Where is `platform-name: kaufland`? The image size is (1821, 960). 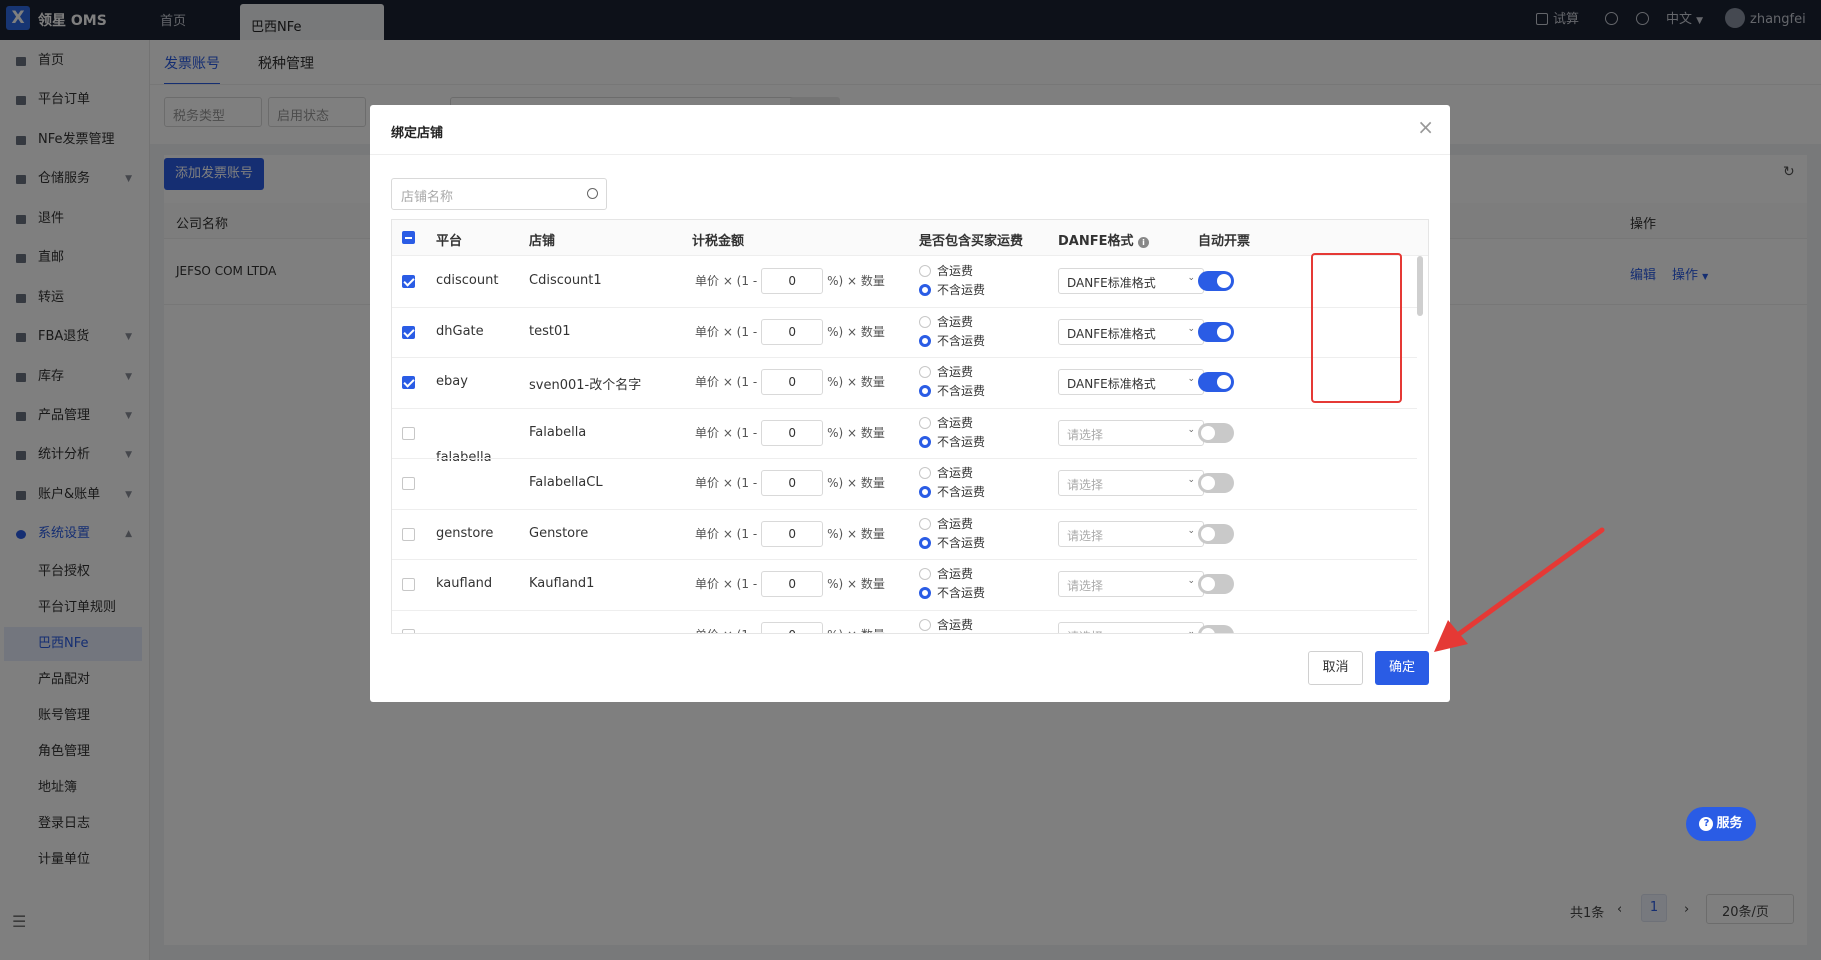 platform-name: kaufland is located at coordinates (464, 583).